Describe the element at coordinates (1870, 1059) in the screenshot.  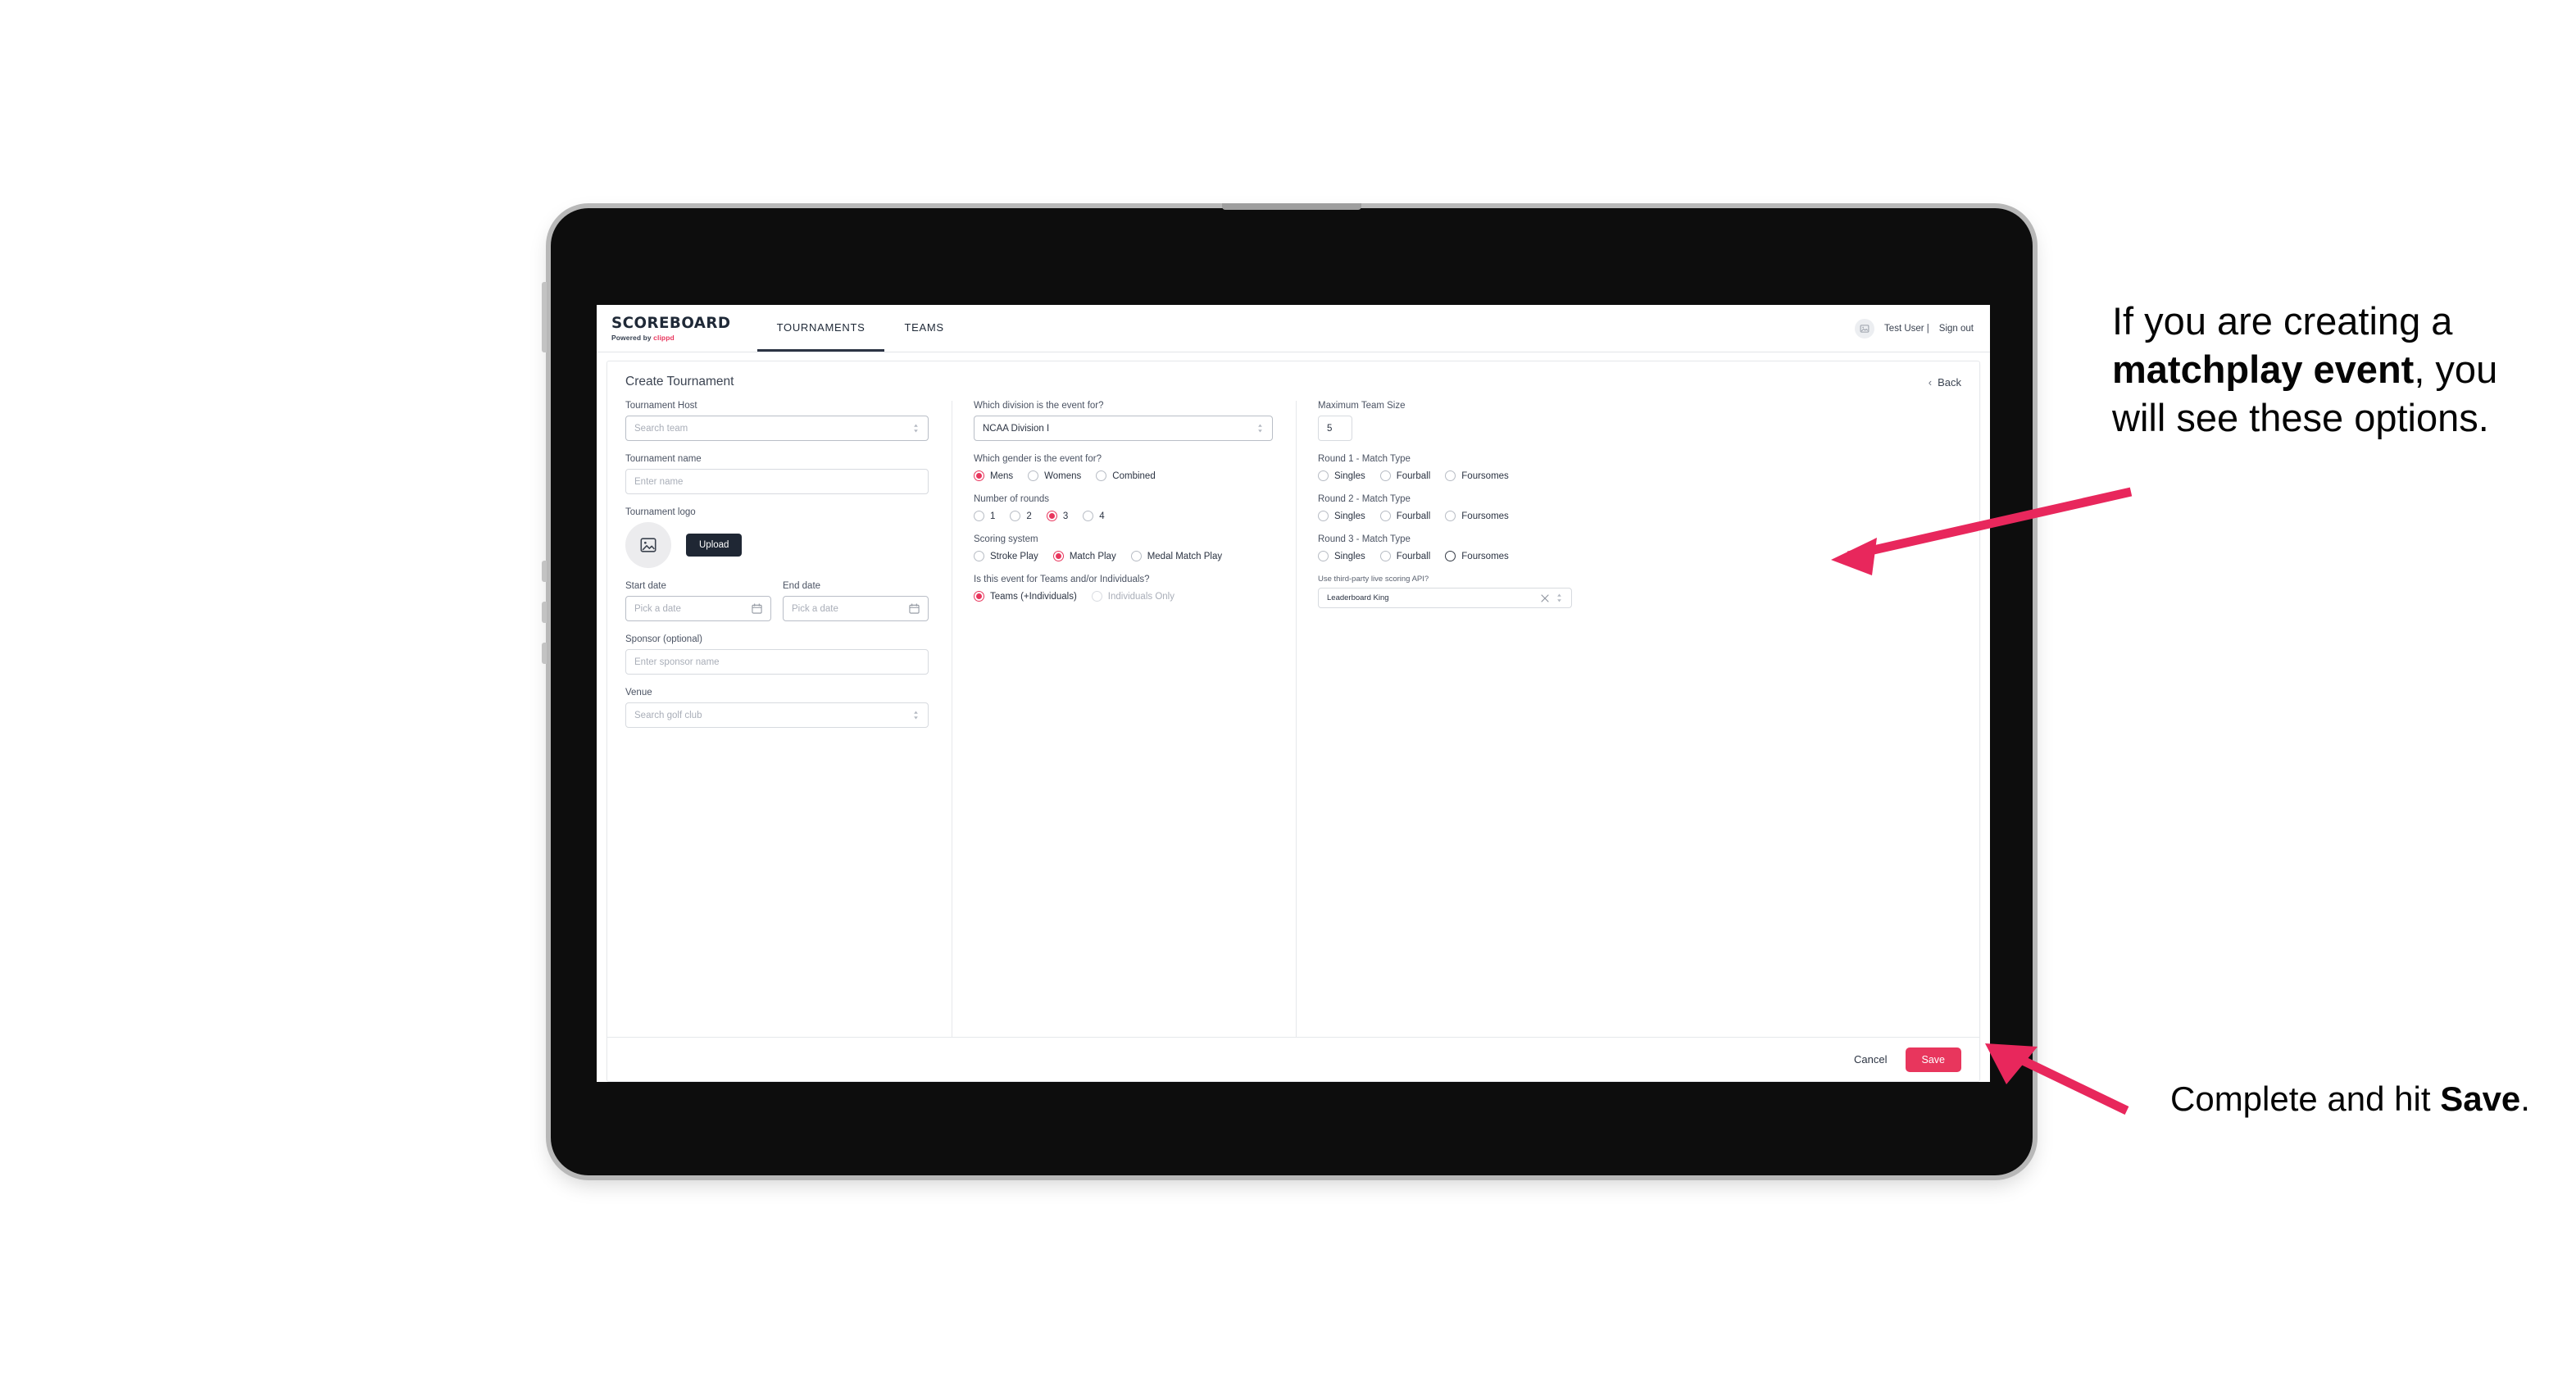
I see `cancel-button: Cancel` at that location.